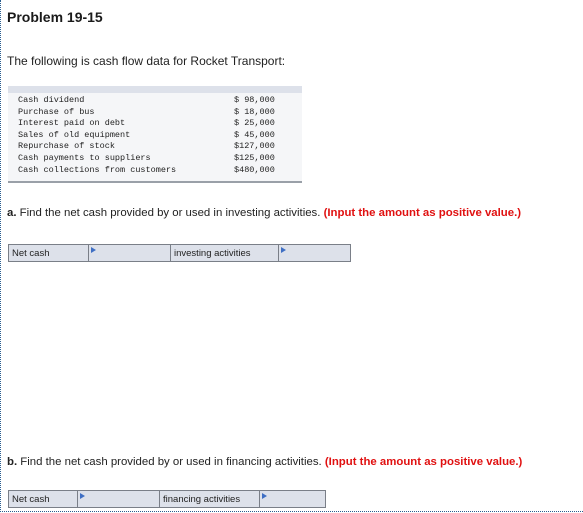  I want to click on problem-title: Problem 19-15, so click(55, 17).